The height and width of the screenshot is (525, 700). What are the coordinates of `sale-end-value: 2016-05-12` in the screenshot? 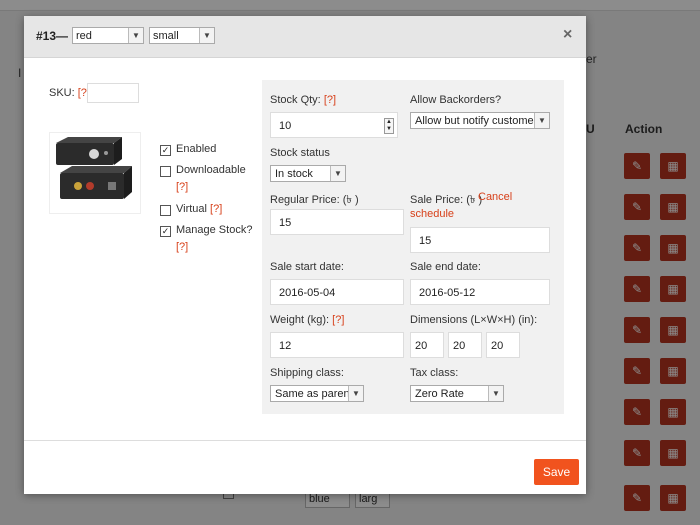 It's located at (447, 293).